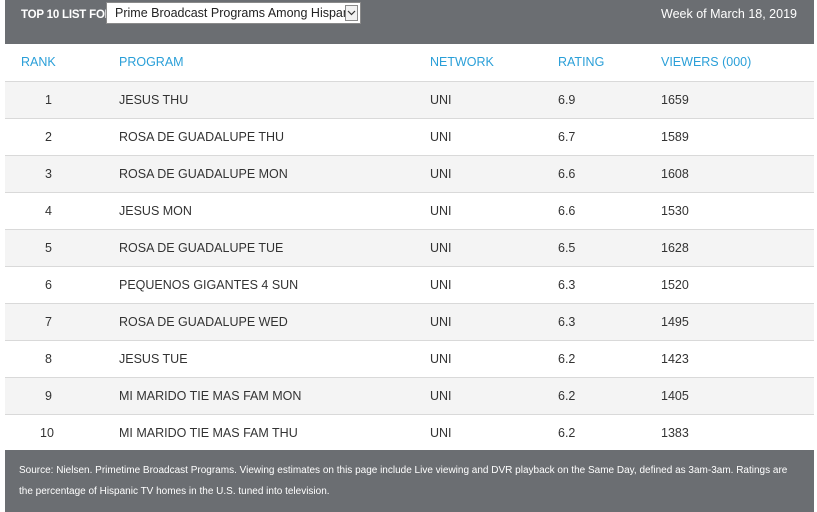 The height and width of the screenshot is (512, 817). Describe the element at coordinates (57, 396) in the screenshot. I see `rank-cell: 9` at that location.